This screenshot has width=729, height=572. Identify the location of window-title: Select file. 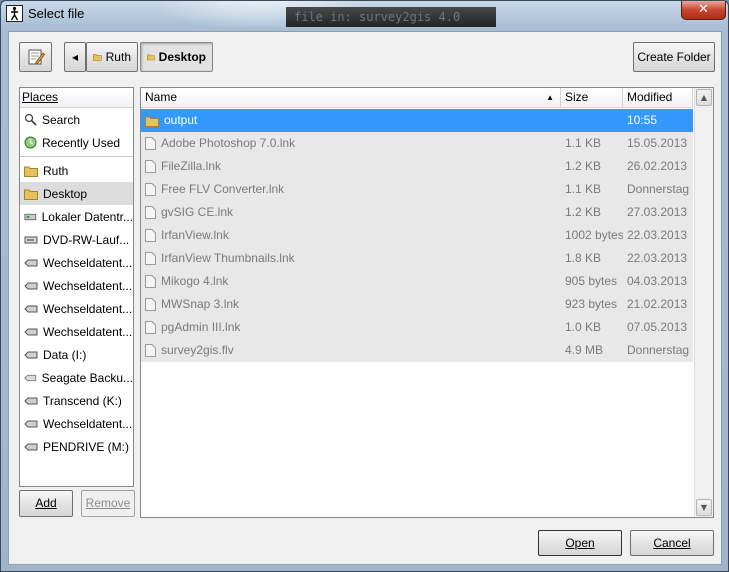
(56, 13).